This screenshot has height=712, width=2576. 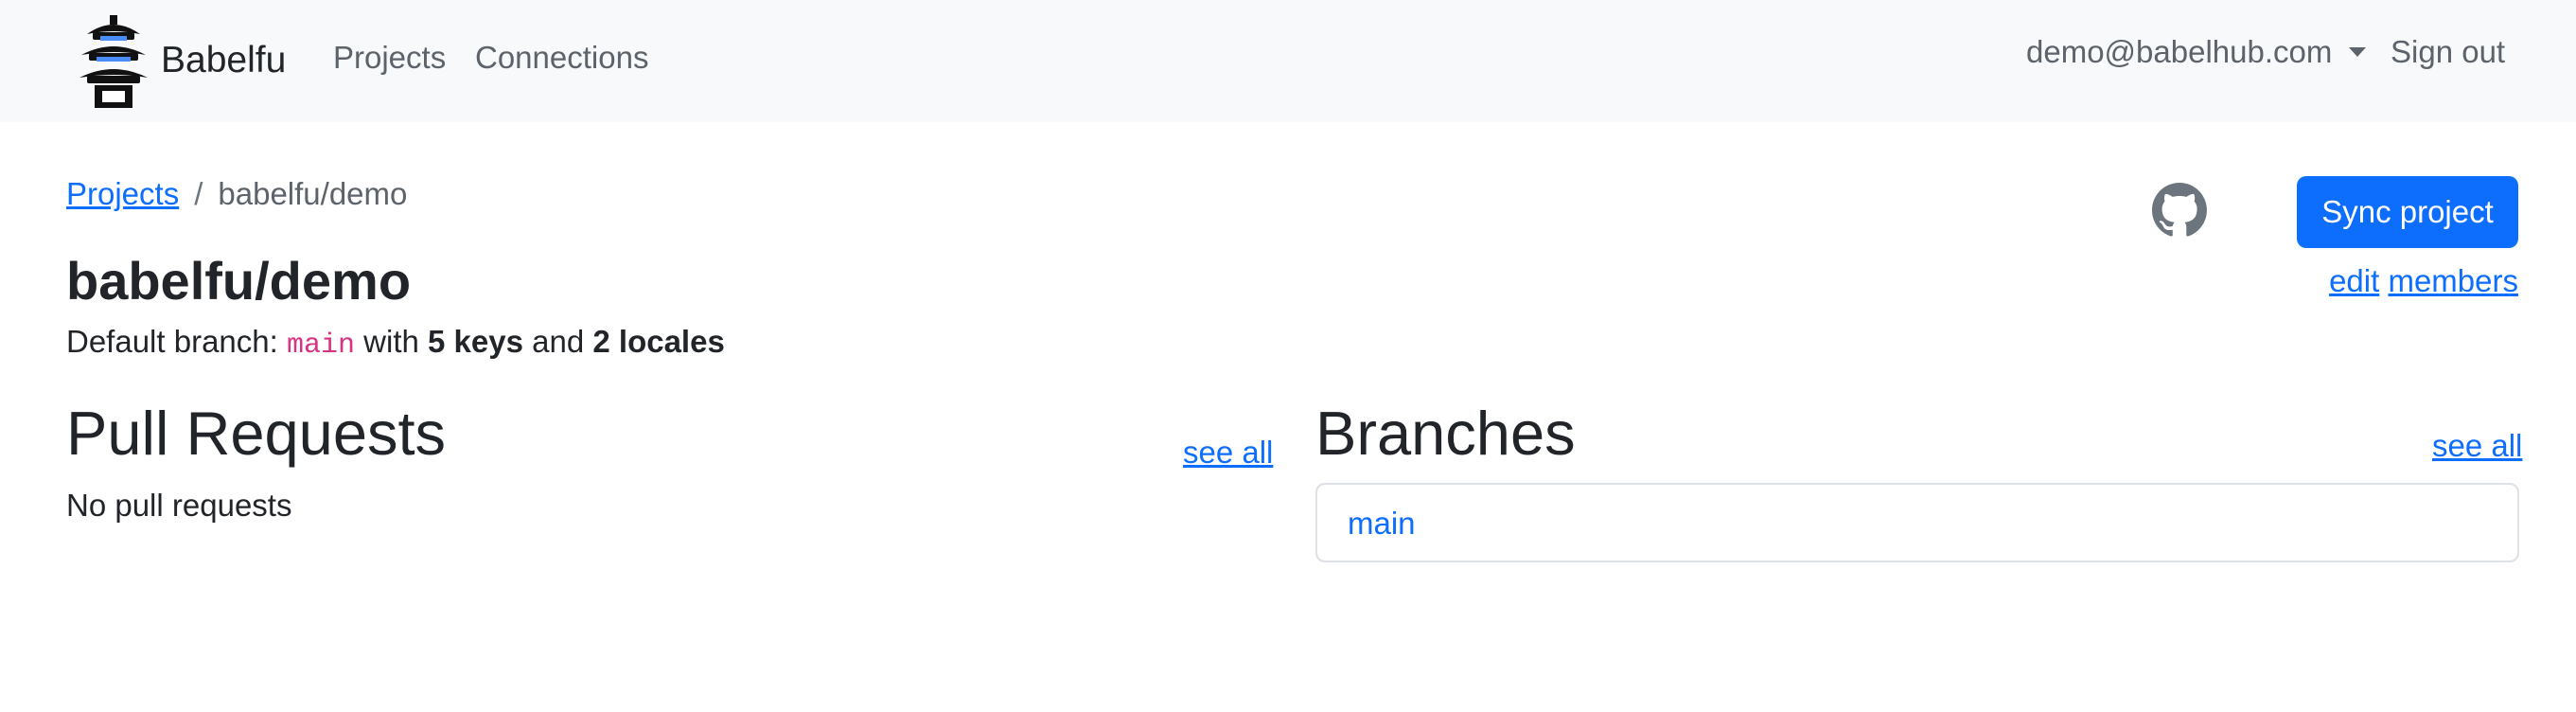 I want to click on branch-item-main: main, so click(x=1382, y=524).